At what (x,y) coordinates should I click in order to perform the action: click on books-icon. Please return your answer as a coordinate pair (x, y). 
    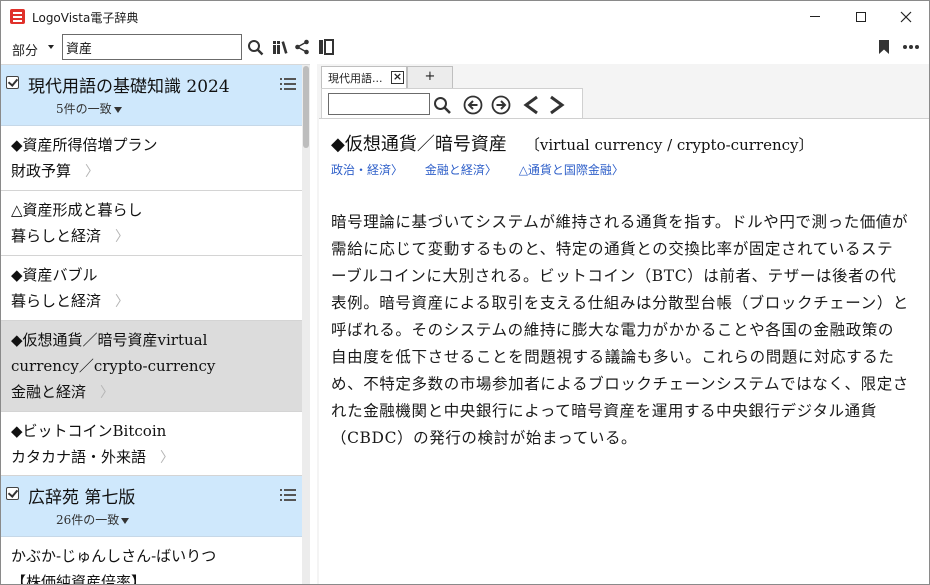
    Looking at the image, I should click on (279, 47).